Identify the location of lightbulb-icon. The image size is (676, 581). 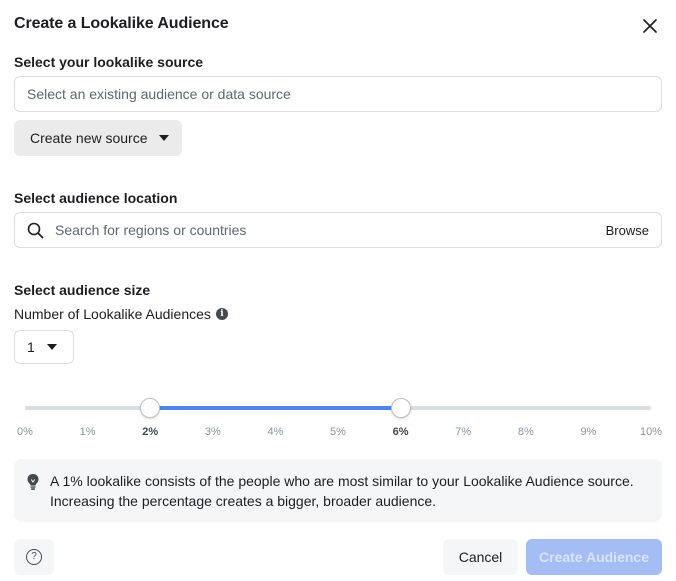
(33, 482).